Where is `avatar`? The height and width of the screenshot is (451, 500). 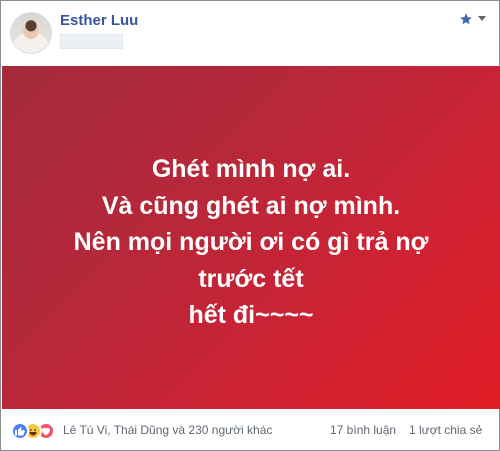 avatar is located at coordinates (31, 33).